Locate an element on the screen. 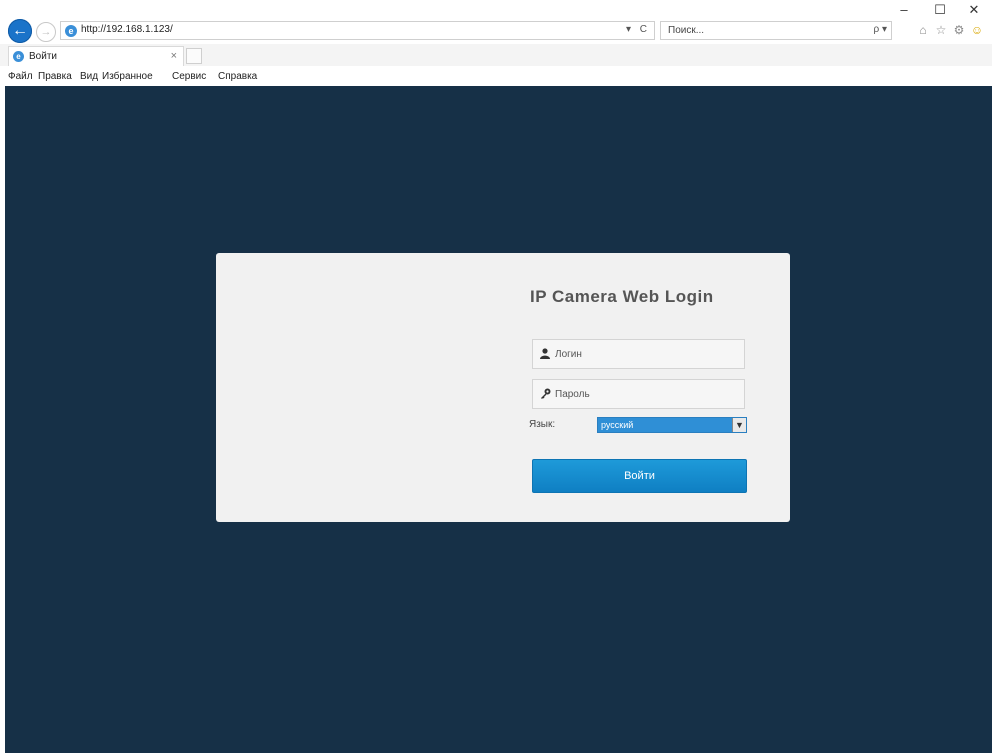 This screenshot has width=992, height=753. star-icon: ☆ is located at coordinates (941, 30).